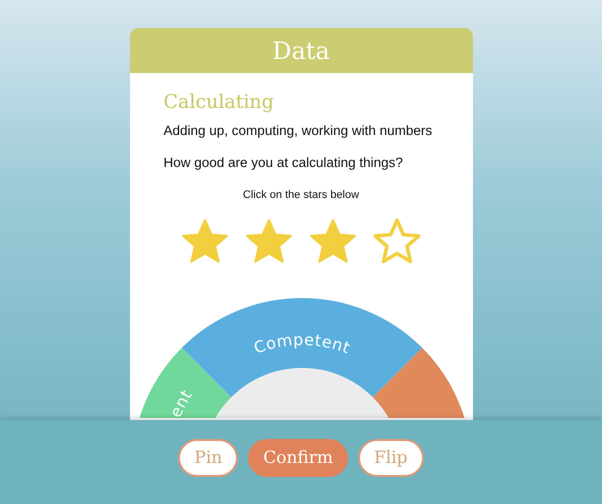 This screenshot has height=504, width=602. Describe the element at coordinates (180, 402) in the screenshot. I see `segment-label: ent` at that location.